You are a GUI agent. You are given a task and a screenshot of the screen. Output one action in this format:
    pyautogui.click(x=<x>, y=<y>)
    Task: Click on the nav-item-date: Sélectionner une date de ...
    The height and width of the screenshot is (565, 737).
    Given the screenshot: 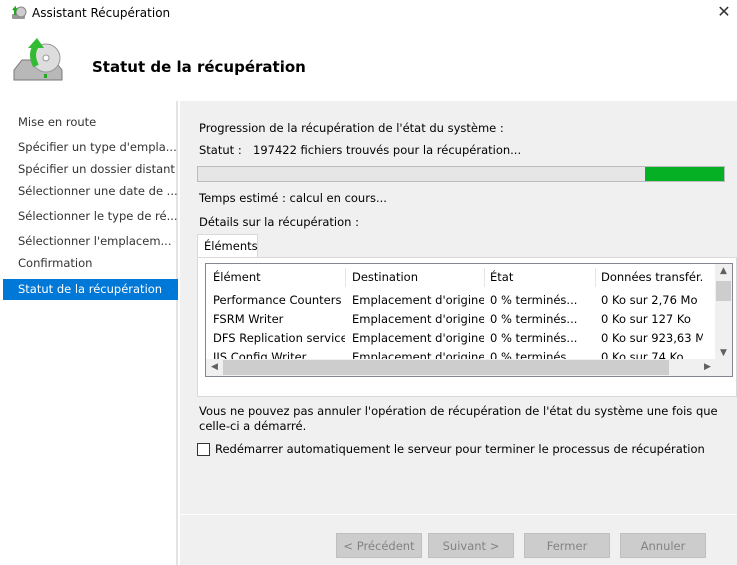 What is the action you would take?
    pyautogui.click(x=90, y=191)
    